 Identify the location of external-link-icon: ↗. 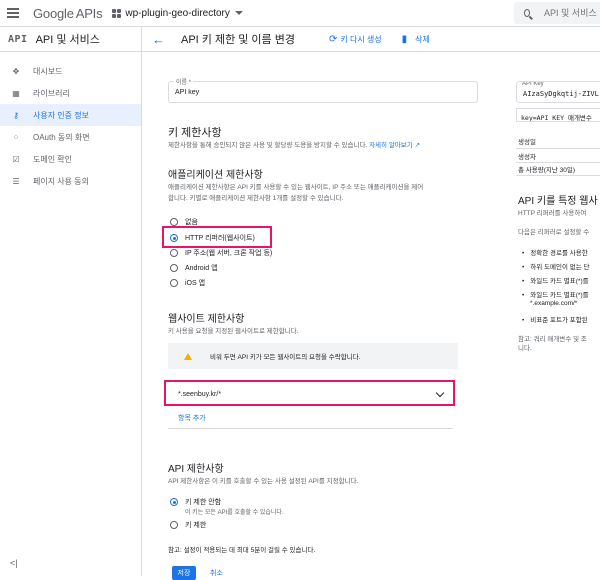
(417, 145).